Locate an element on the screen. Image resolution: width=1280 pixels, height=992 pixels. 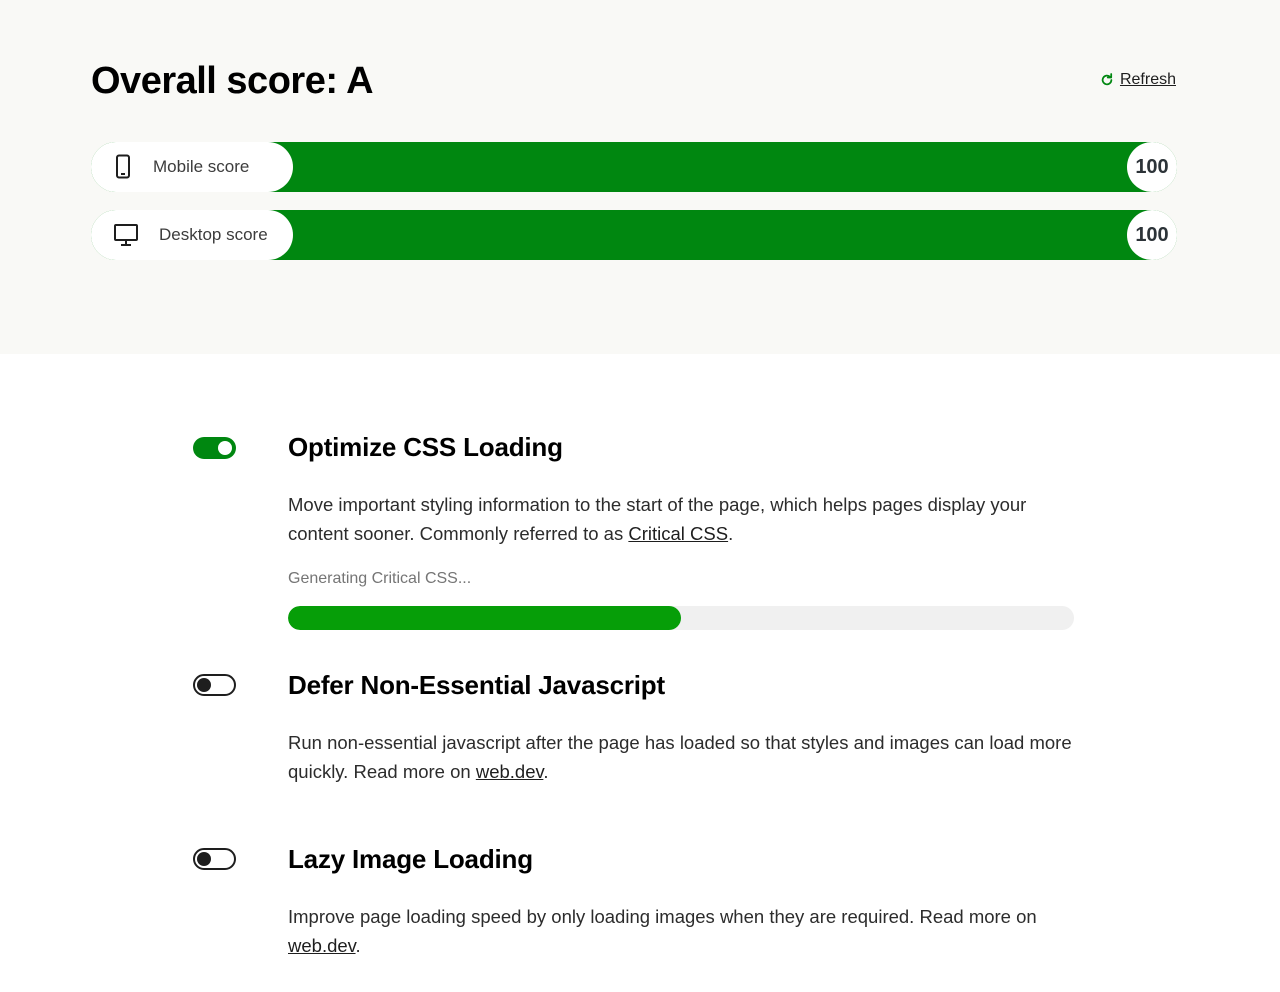
refresh-label: Refresh is located at coordinates (1147, 79).